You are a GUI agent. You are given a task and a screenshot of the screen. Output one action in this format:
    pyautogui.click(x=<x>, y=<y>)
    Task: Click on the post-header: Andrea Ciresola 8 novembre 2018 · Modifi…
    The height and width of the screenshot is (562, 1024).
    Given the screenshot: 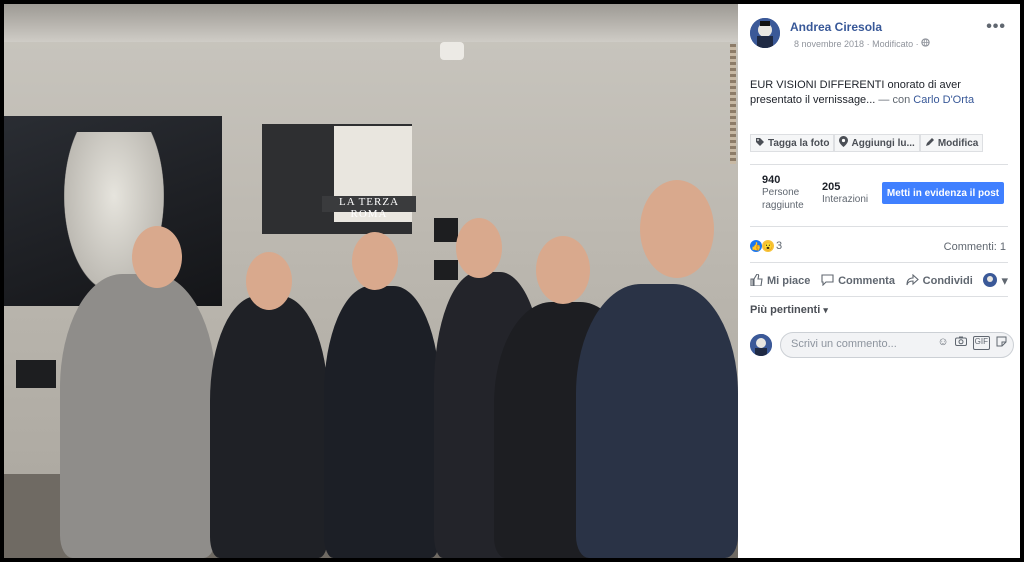 What is the action you would take?
    pyautogui.click(x=880, y=38)
    